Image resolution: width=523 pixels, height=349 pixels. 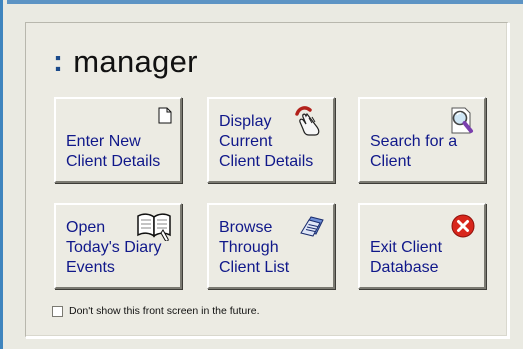 I want to click on search-client-label: Search for a Client, so click(x=414, y=151).